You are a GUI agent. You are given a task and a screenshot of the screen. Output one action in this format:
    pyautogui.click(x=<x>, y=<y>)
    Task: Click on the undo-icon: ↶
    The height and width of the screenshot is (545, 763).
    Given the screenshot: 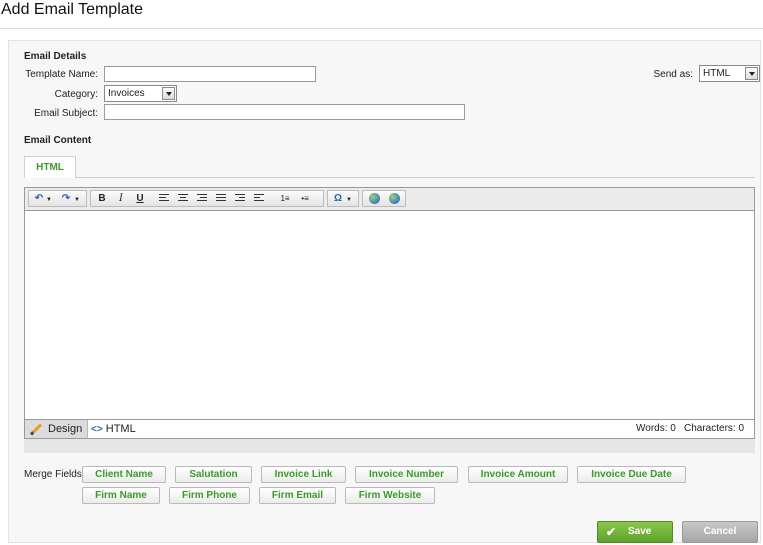 What is the action you would take?
    pyautogui.click(x=39, y=198)
    